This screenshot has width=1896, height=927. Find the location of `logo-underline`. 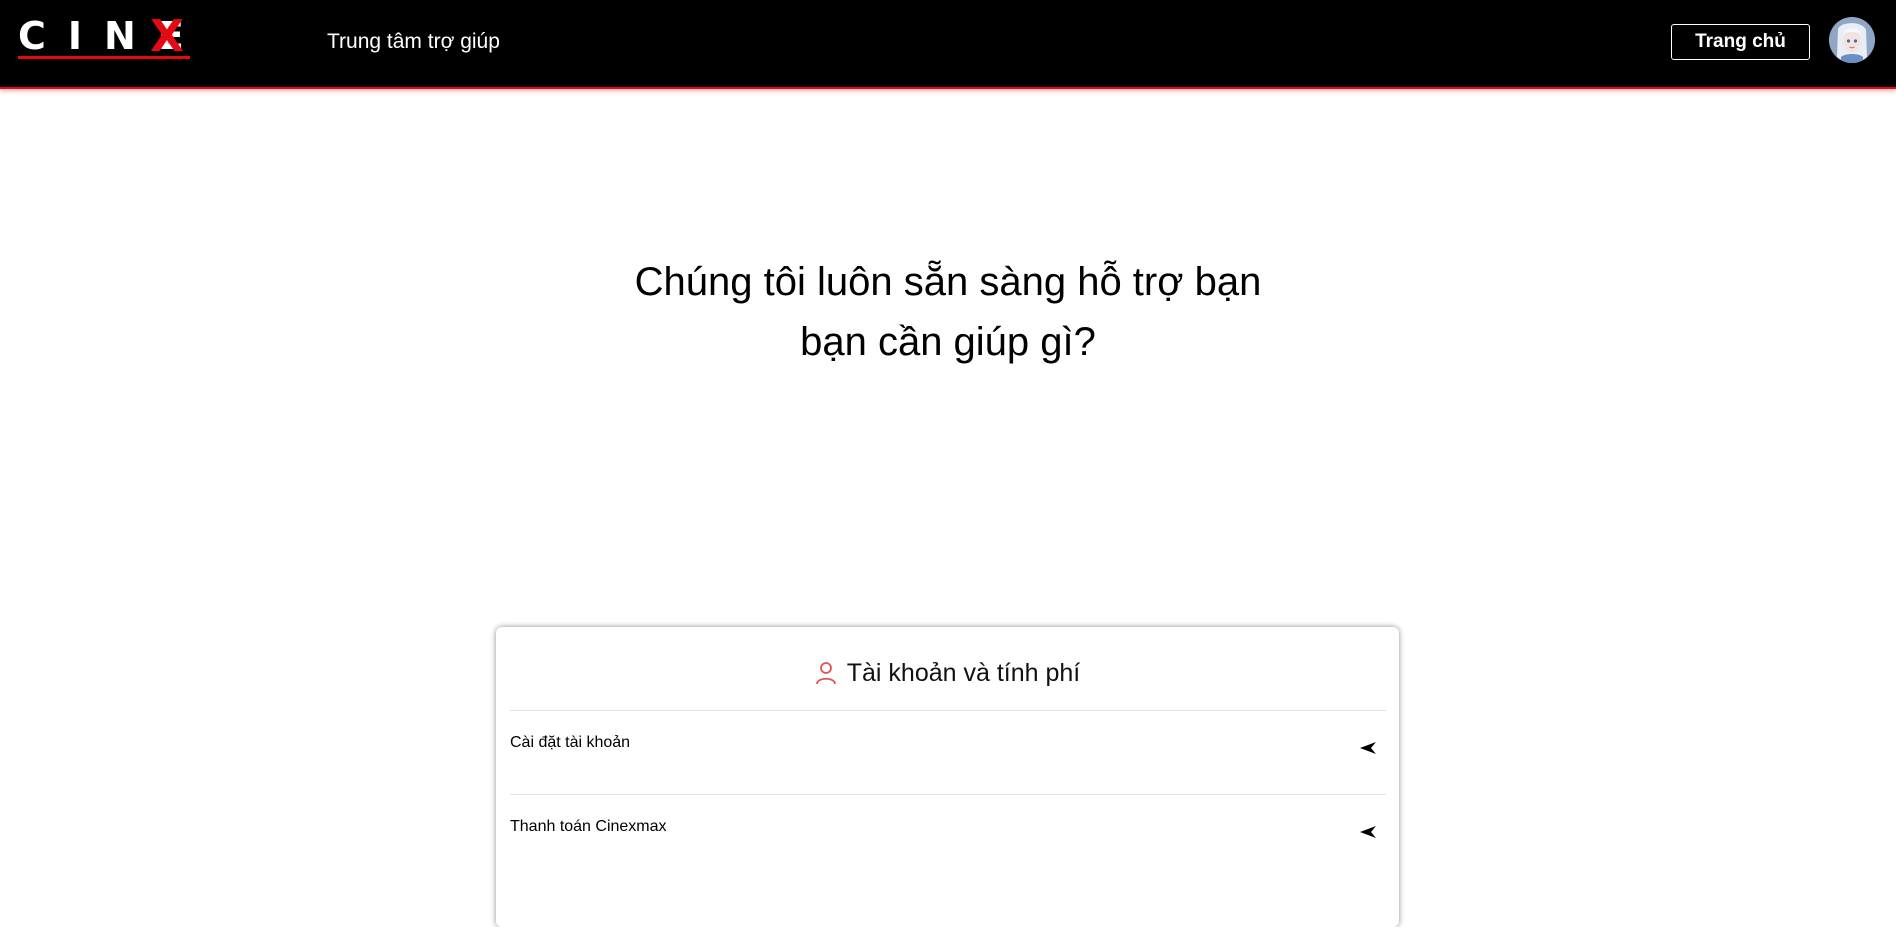

logo-underline is located at coordinates (104, 57).